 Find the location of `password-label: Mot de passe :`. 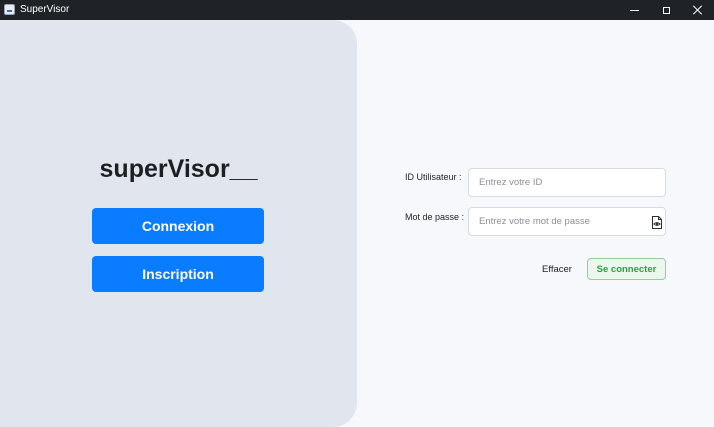

password-label: Mot de passe : is located at coordinates (435, 217).